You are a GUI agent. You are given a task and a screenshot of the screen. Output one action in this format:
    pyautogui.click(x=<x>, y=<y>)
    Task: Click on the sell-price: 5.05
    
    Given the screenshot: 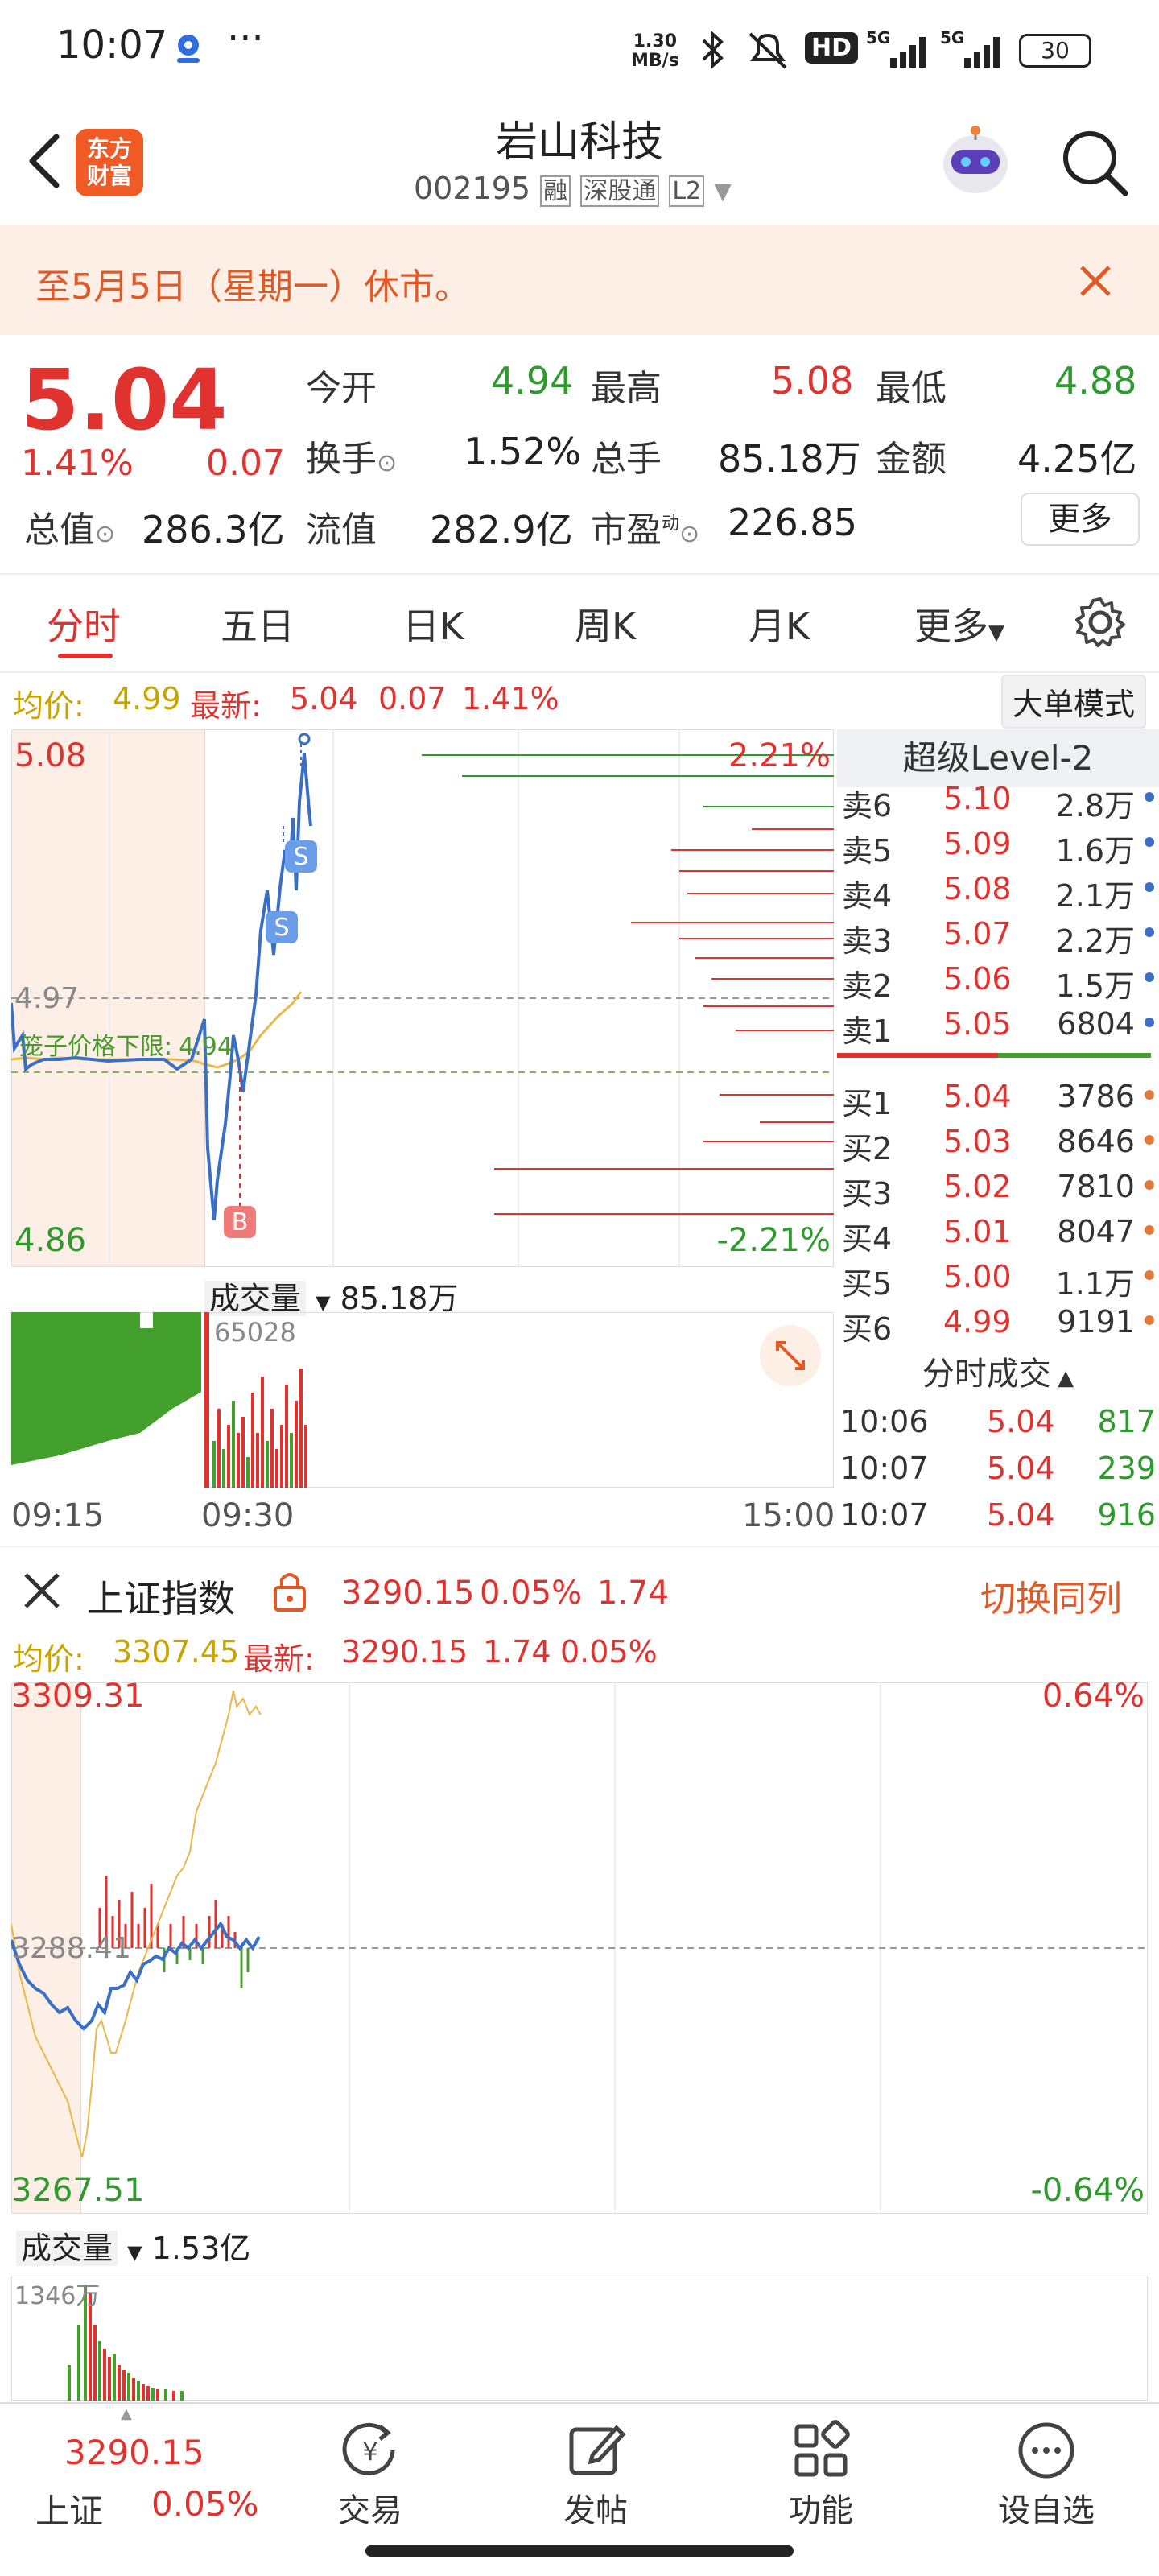 What is the action you would take?
    pyautogui.click(x=977, y=1024)
    